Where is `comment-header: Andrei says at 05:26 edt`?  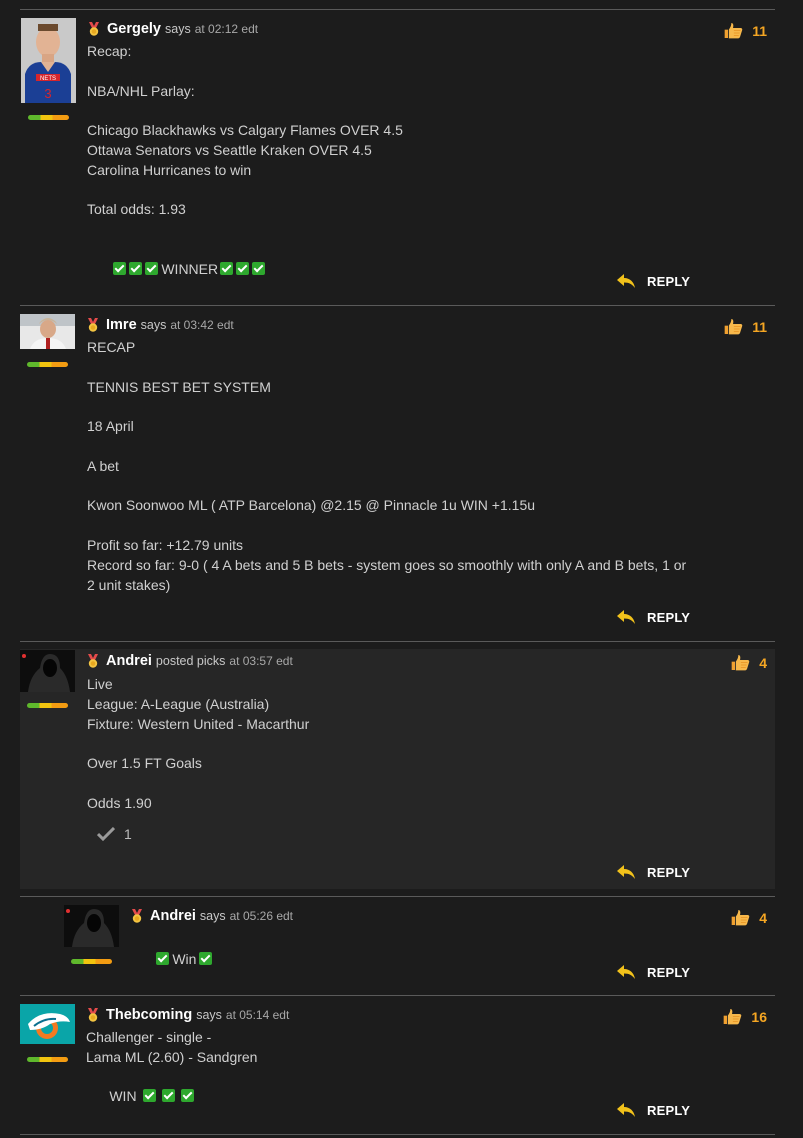
comment-header: Andrei says at 05:26 edt is located at coordinates (211, 916).